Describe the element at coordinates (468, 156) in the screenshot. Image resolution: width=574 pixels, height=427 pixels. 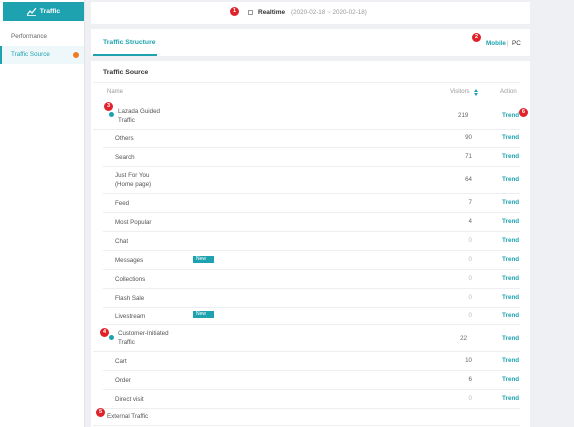
I see `visitor-count: 71` at that location.